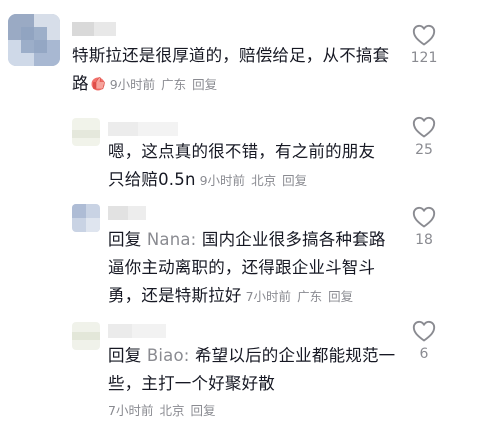 This screenshot has height=428, width=480. What do you see at coordinates (191, 383) in the screenshot?
I see `comment-line: 些，主打一个好聚好散` at bounding box center [191, 383].